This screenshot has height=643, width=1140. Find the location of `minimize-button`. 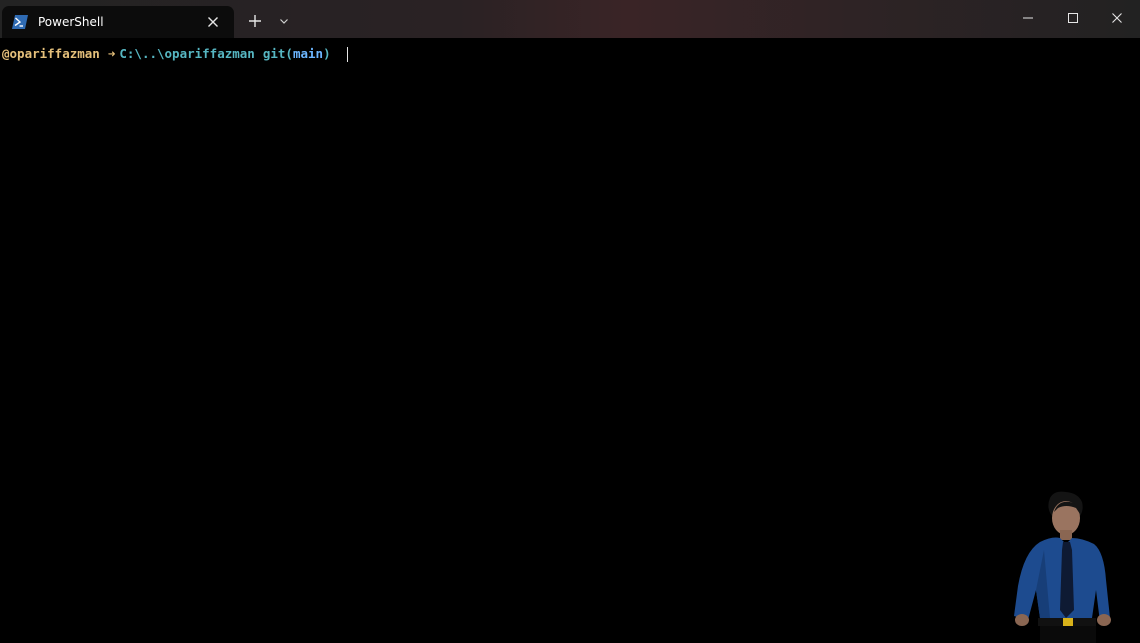

minimize-button is located at coordinates (1028, 18).